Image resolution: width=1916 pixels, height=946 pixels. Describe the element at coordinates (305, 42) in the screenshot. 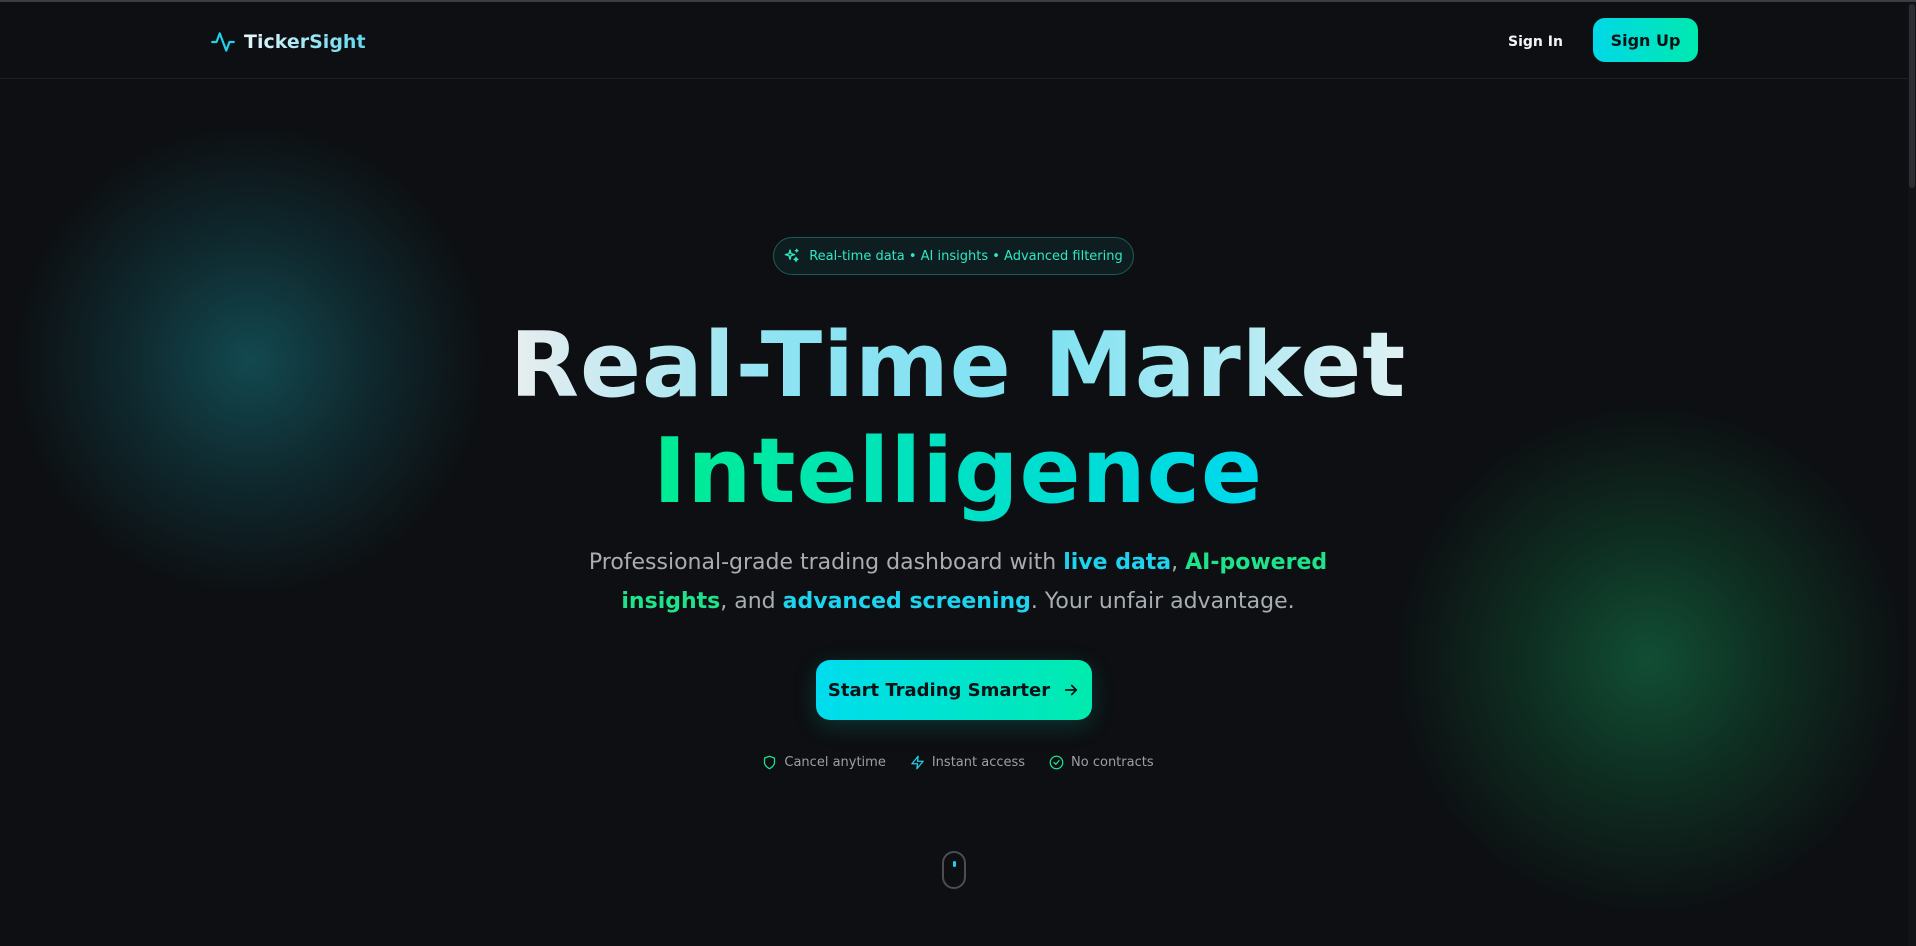

I see `brand-name: TickerSight` at that location.